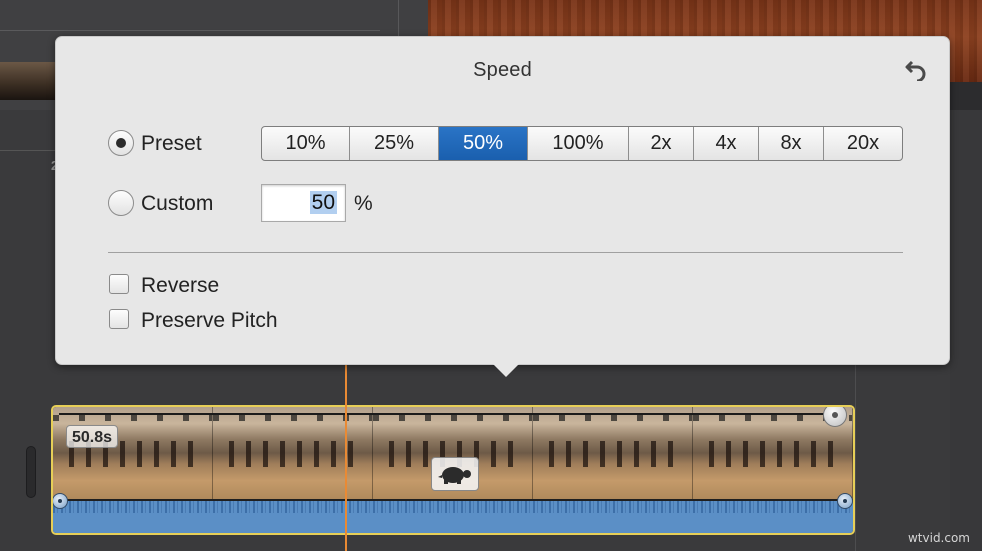  What do you see at coordinates (966, 330) in the screenshot?
I see `timeline-right-strip` at bounding box center [966, 330].